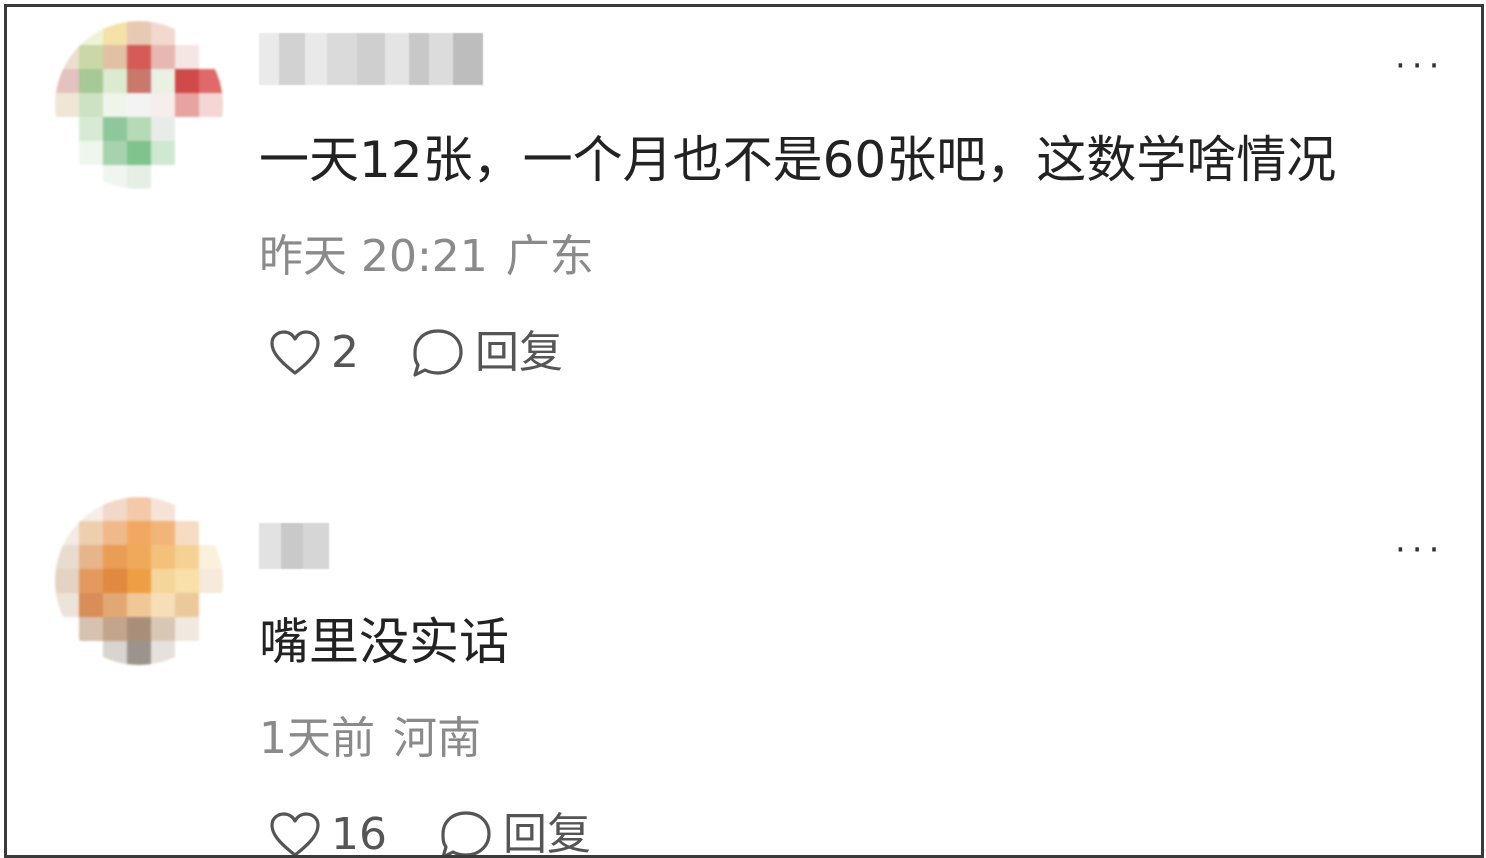  I want to click on comment-region: 广东, so click(549, 256).